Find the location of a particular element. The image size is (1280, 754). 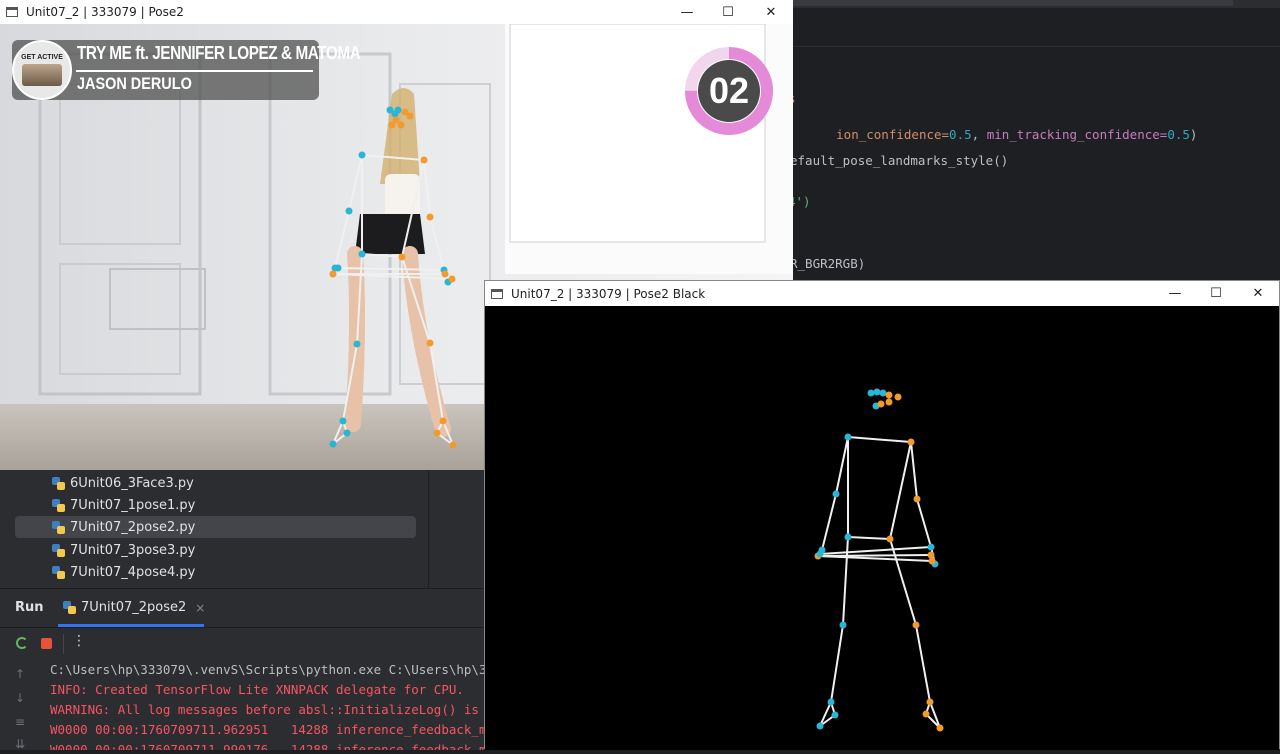

file-name: 7Unit07_4pose4.py is located at coordinates (133, 572).